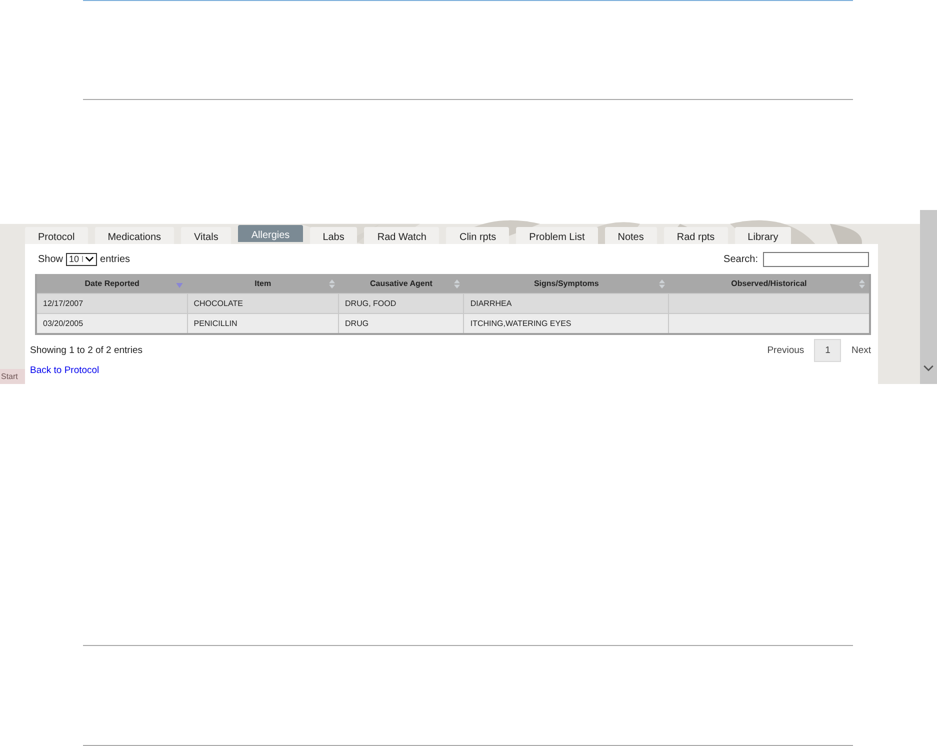  Describe the element at coordinates (112, 324) in the screenshot. I see `table-cell: 03/20/2005` at that location.